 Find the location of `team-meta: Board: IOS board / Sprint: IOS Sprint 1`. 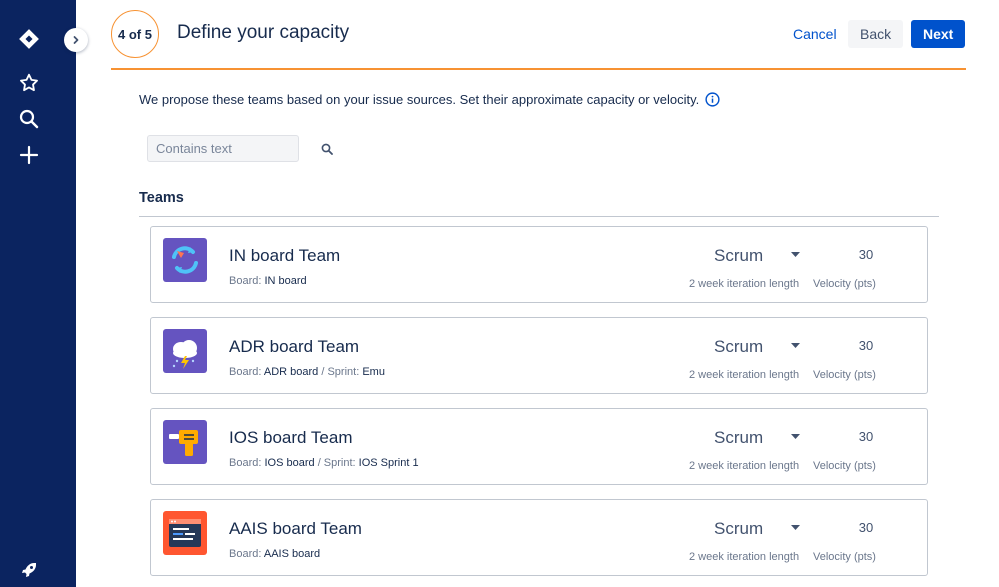

team-meta: Board: IOS board / Sprint: IOS Sprint 1 is located at coordinates (324, 463).